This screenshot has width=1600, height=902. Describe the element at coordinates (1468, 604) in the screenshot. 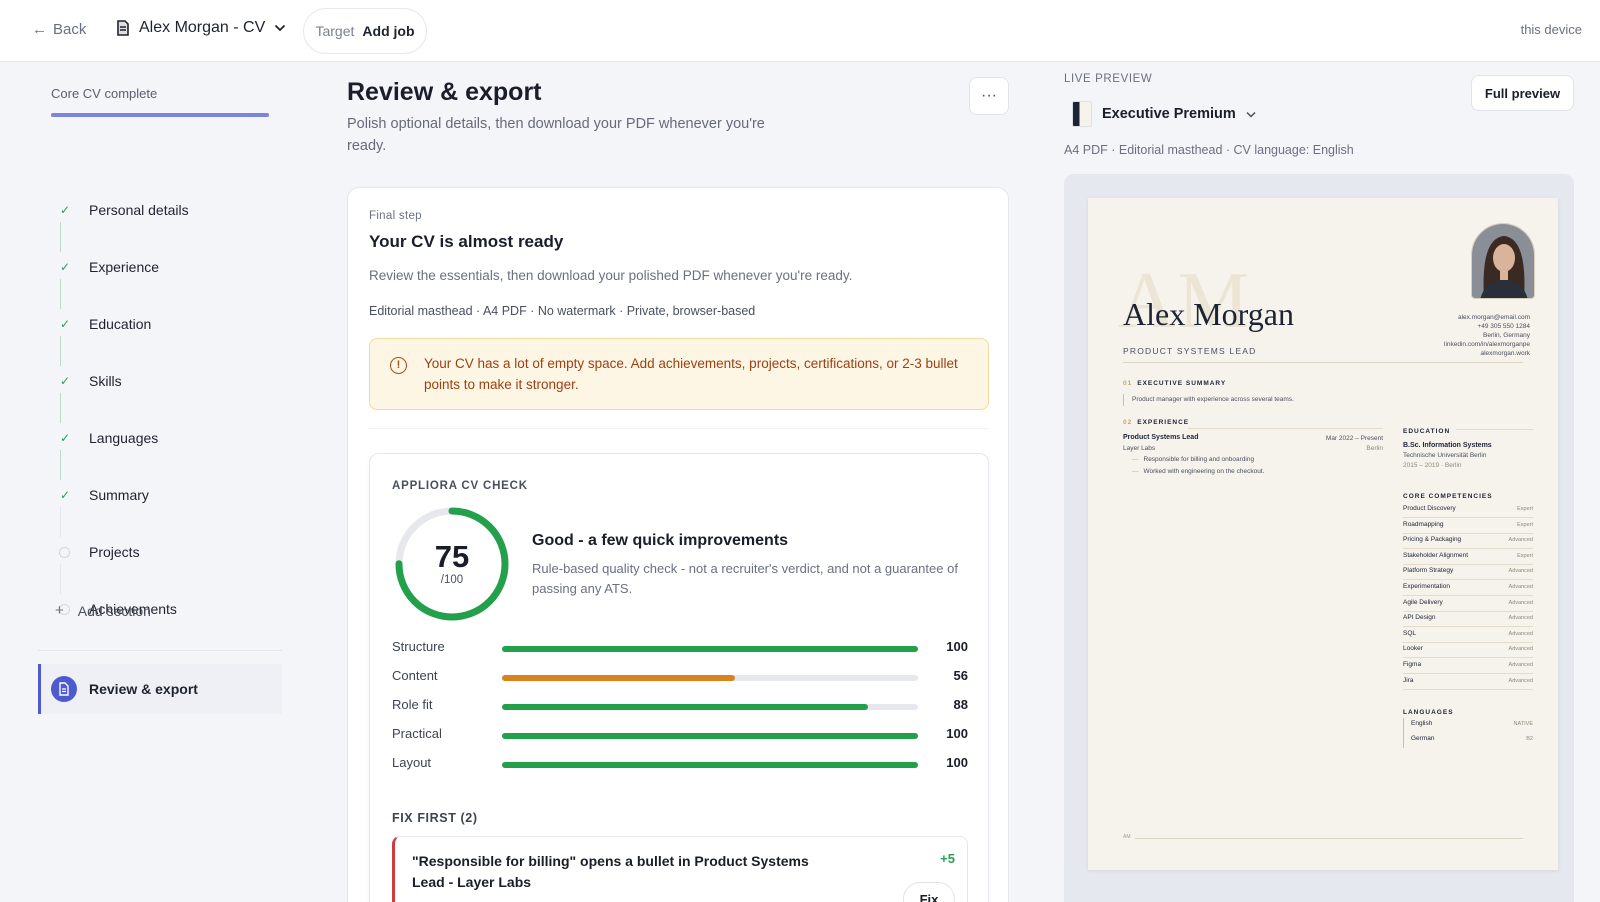

I see `cv-competency-row: Agile Delivery Advanced` at that location.